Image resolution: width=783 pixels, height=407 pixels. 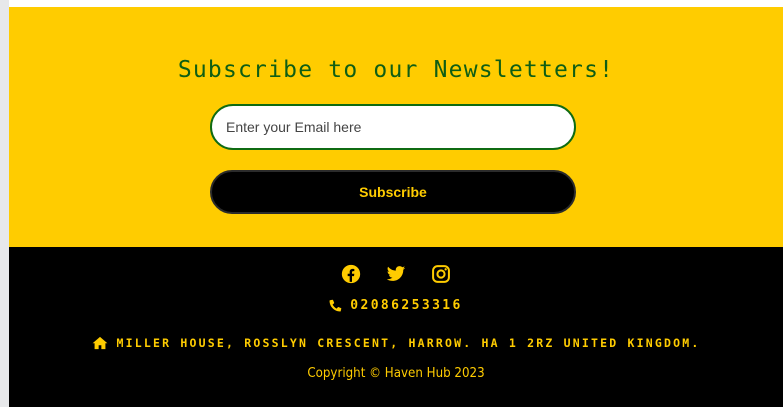 I want to click on instagram-link, so click(x=441, y=274).